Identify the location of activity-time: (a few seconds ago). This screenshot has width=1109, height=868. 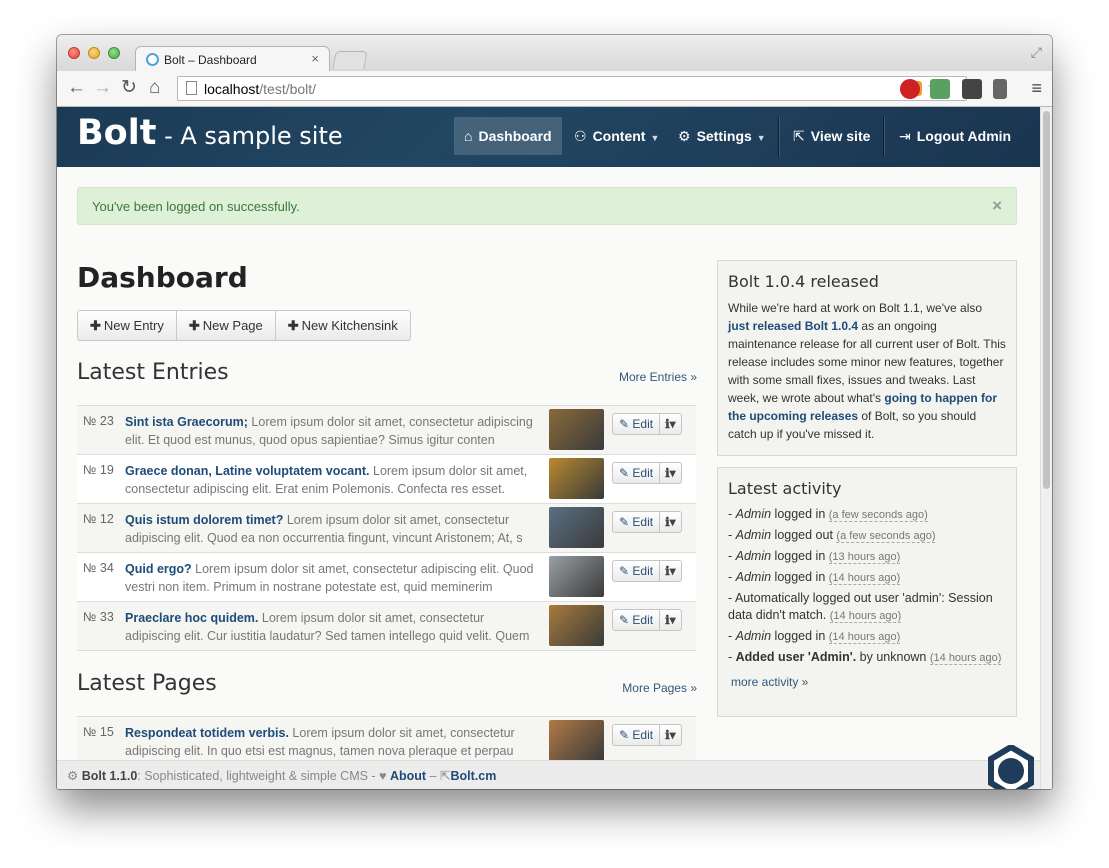
(878, 515).